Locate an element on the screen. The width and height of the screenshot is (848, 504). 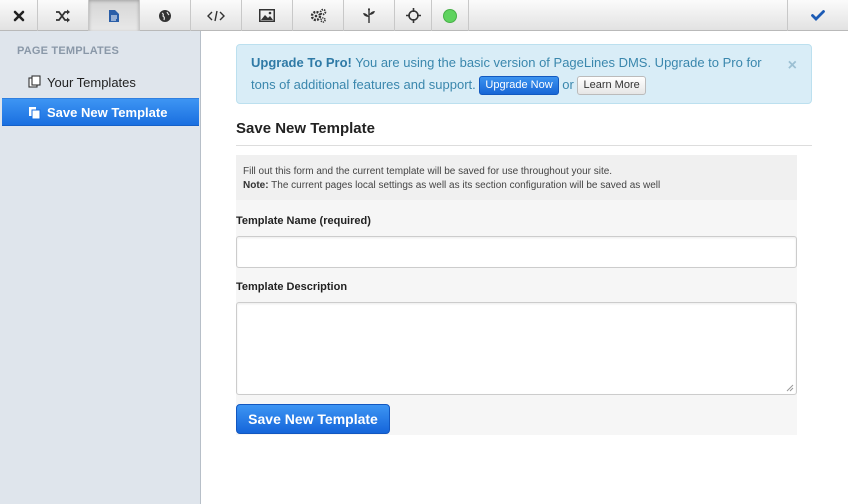
document-icon is located at coordinates (114, 15).